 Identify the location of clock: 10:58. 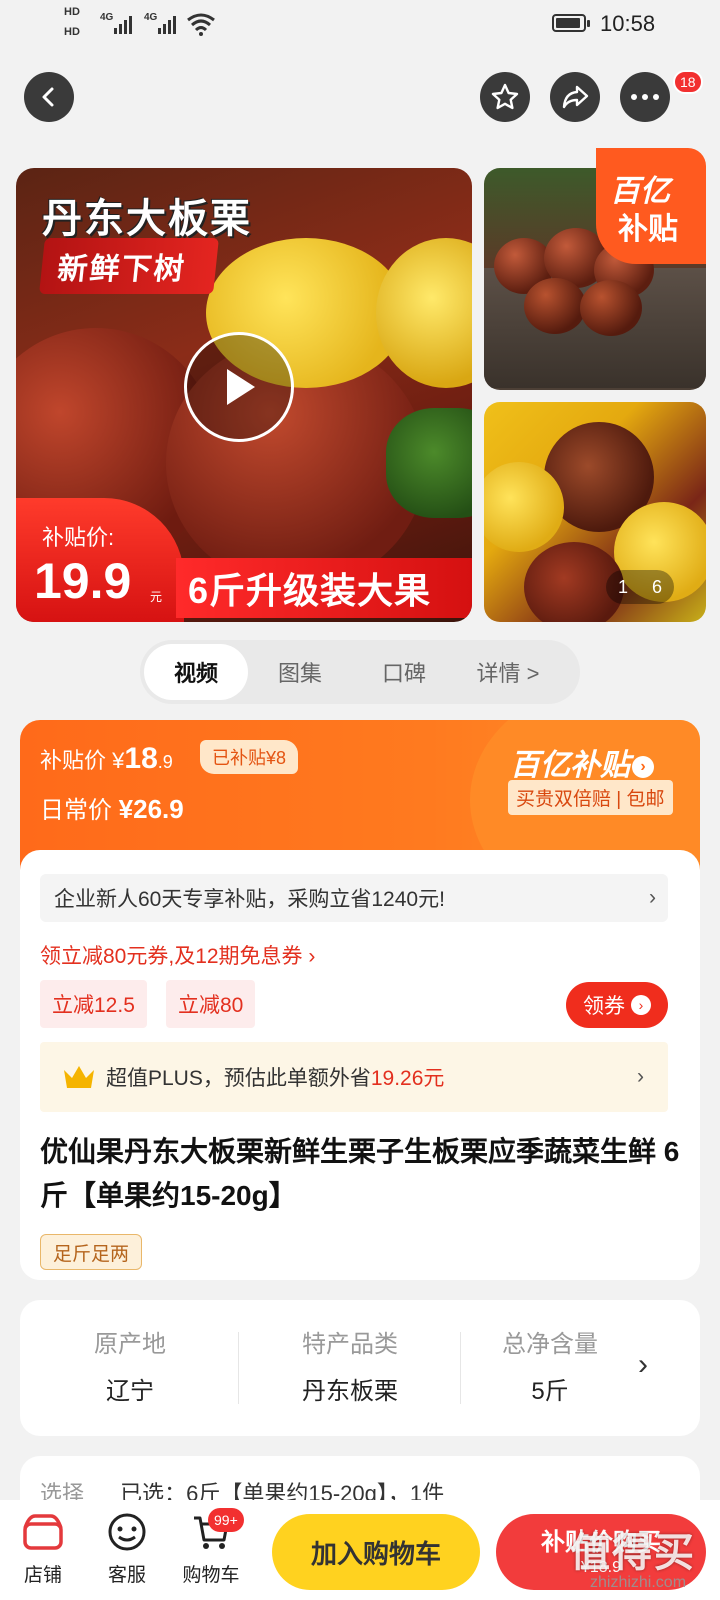
(628, 23).